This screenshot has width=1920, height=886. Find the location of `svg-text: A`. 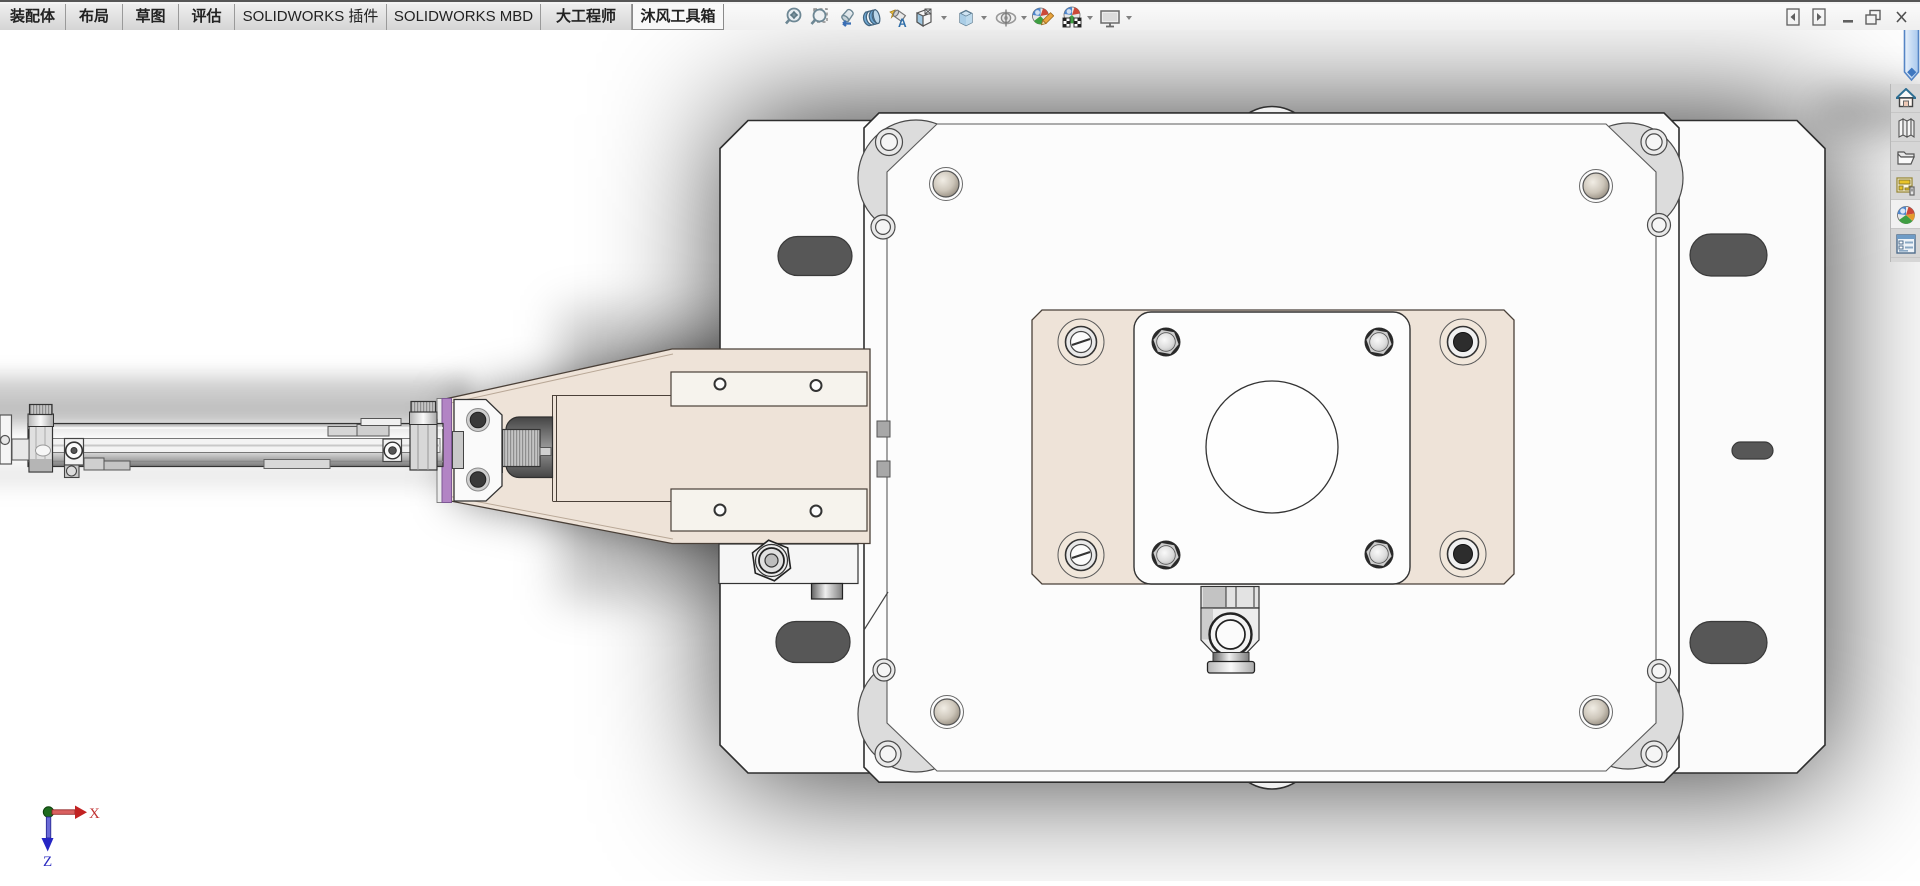

svg-text: A is located at coordinates (902, 23).